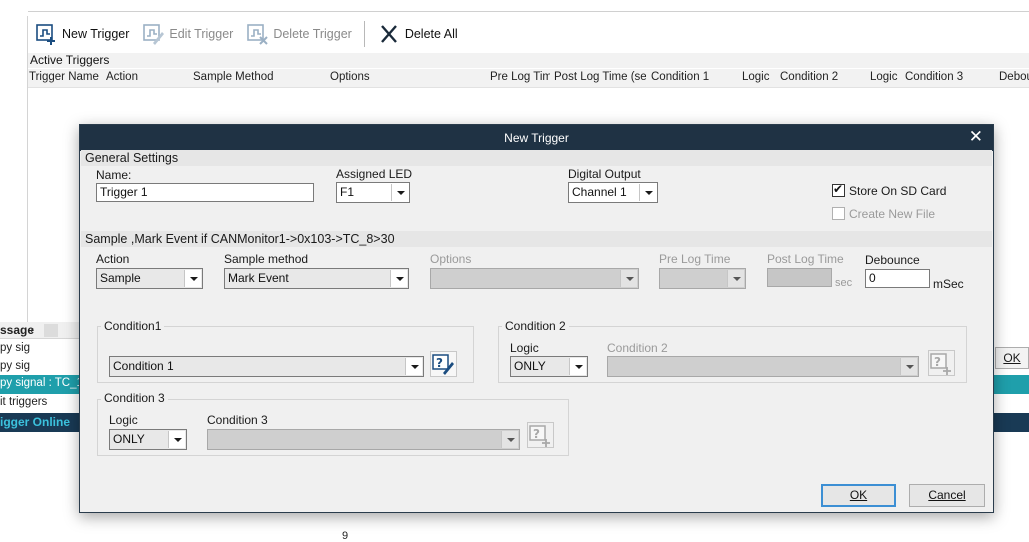  Describe the element at coordinates (32, 330) in the screenshot. I see `chevron-left-icon: ‹` at that location.